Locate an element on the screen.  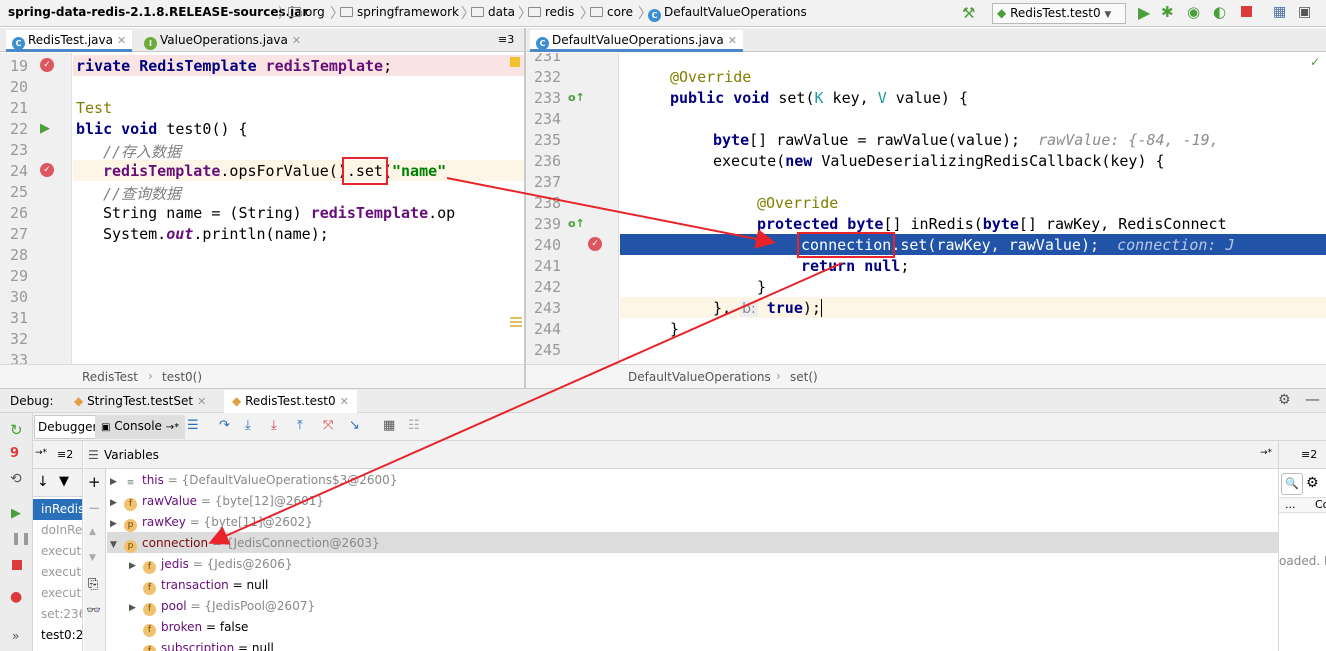
variable-row: ▶ ≡ this = {DefaultValueOperations$3@2600} is located at coordinates (253, 480).